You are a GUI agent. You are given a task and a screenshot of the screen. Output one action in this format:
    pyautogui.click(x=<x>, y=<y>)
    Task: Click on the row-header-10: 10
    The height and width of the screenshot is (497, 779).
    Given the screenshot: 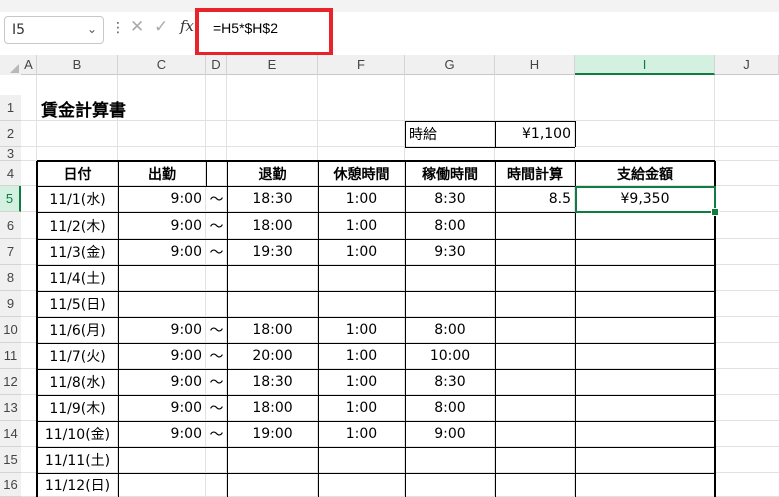 What is the action you would take?
    pyautogui.click(x=10, y=330)
    